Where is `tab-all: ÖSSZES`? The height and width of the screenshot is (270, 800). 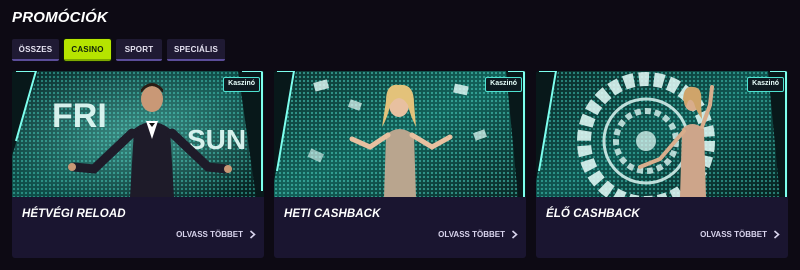
tab-all: ÖSSZES is located at coordinates (35, 50).